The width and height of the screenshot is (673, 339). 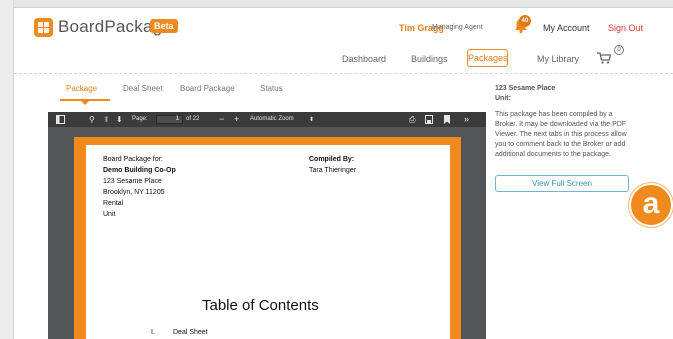 What do you see at coordinates (207, 88) in the screenshot?
I see `tab-board-package: Board Package` at bounding box center [207, 88].